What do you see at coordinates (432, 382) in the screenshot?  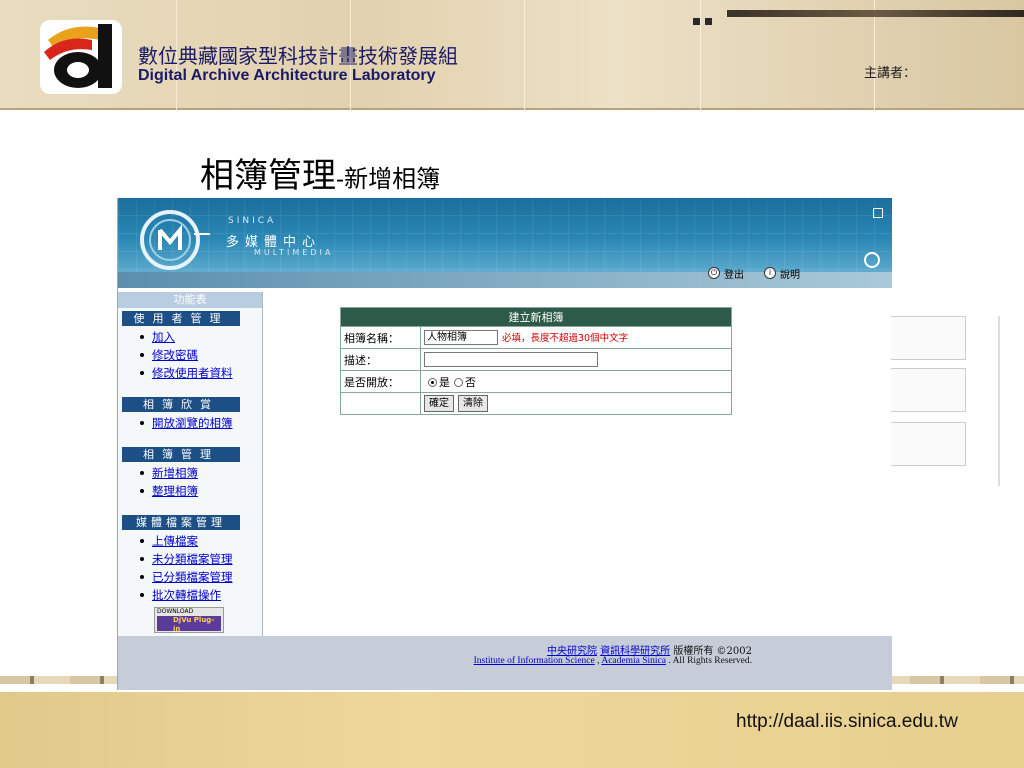 I see `public-yes-radio` at bounding box center [432, 382].